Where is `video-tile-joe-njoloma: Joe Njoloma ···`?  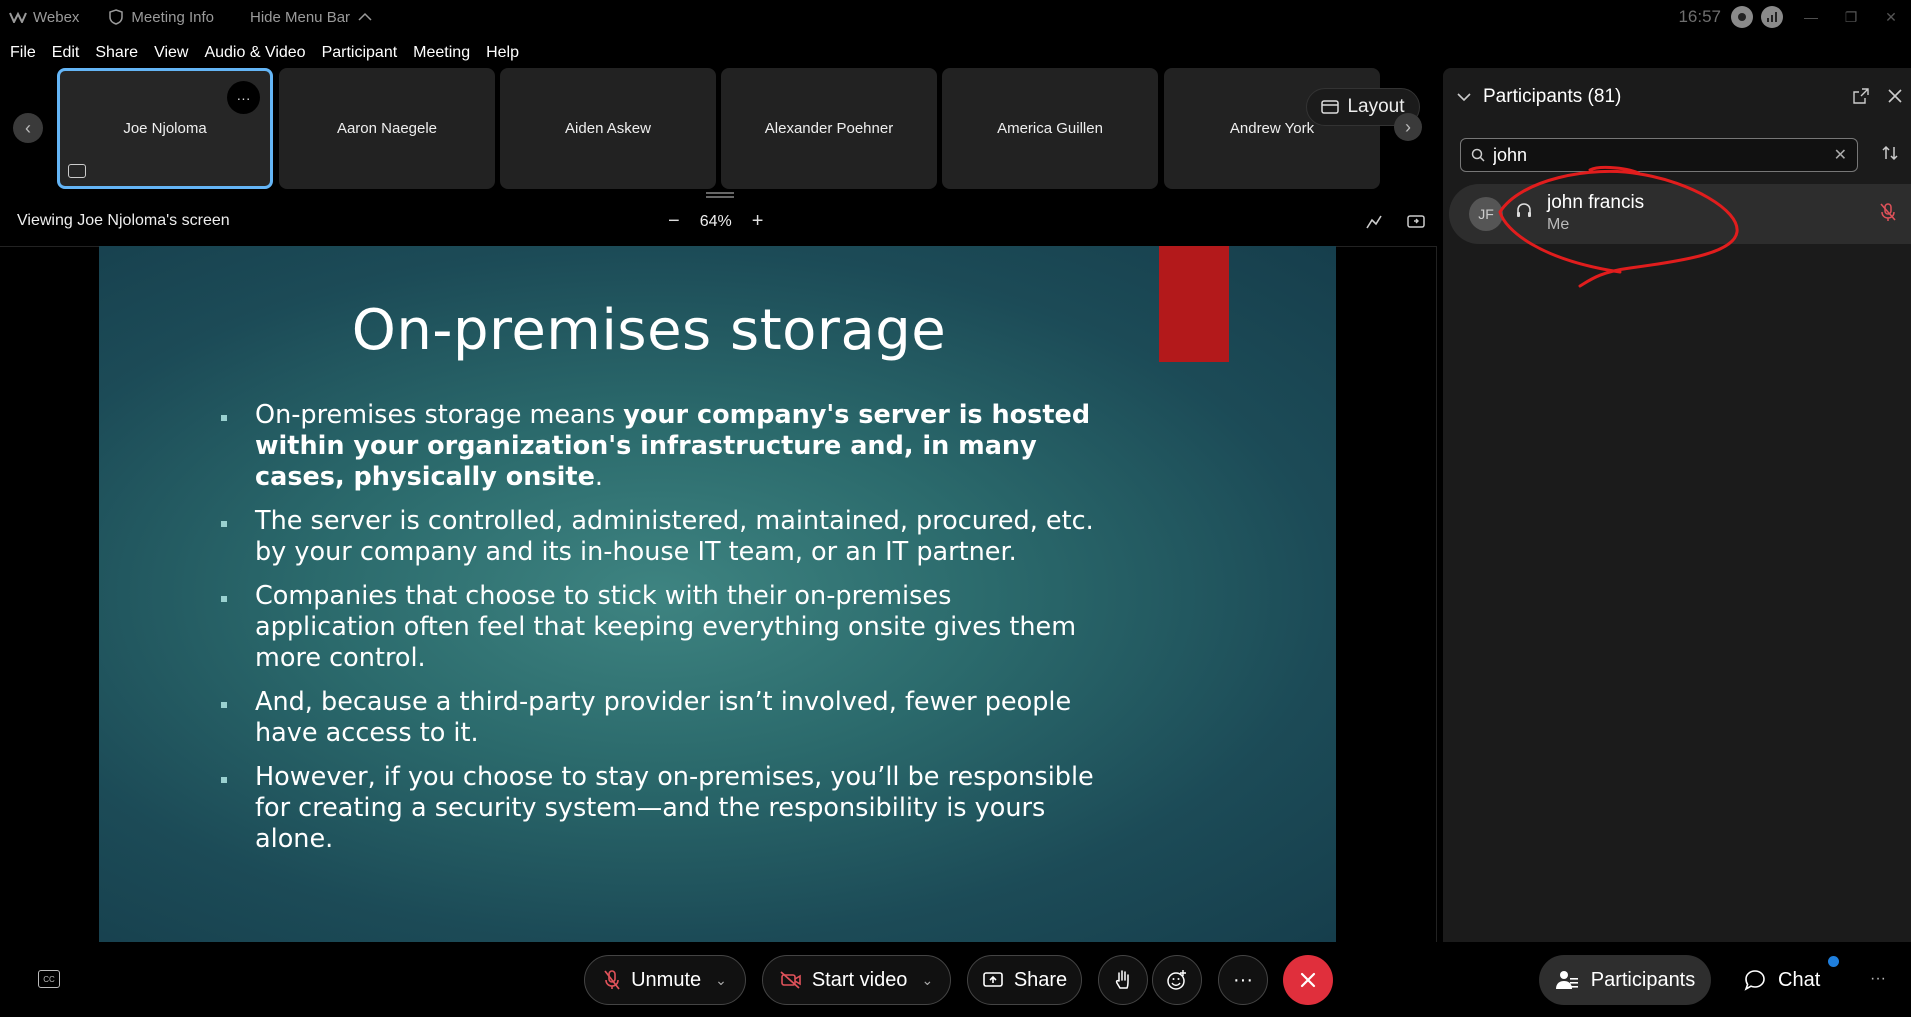 video-tile-joe-njoloma: Joe Njoloma ··· is located at coordinates (165, 128).